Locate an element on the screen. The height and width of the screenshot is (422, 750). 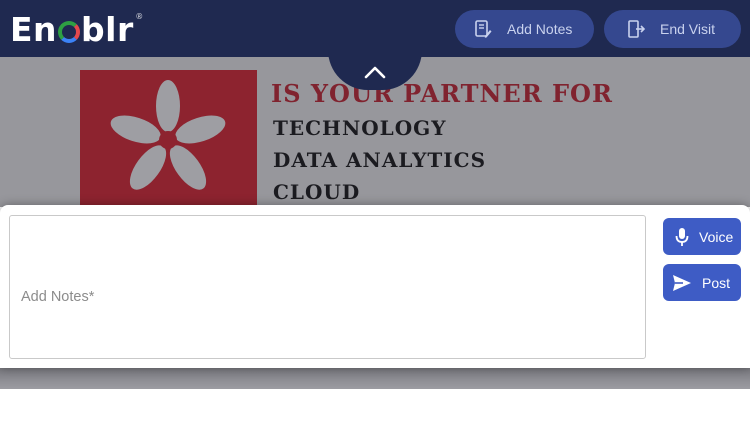
voice-button: Voice is located at coordinates (702, 236).